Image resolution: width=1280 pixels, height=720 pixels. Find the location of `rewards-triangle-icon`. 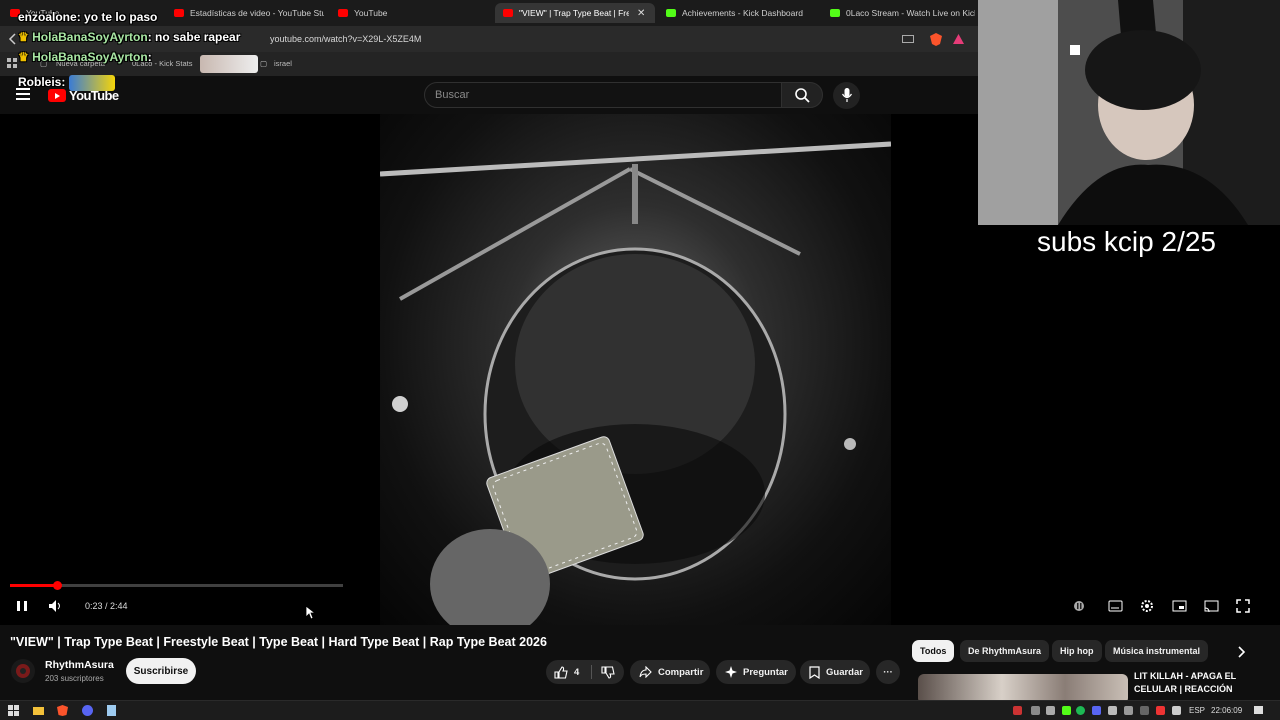

rewards-triangle-icon is located at coordinates (958, 39).